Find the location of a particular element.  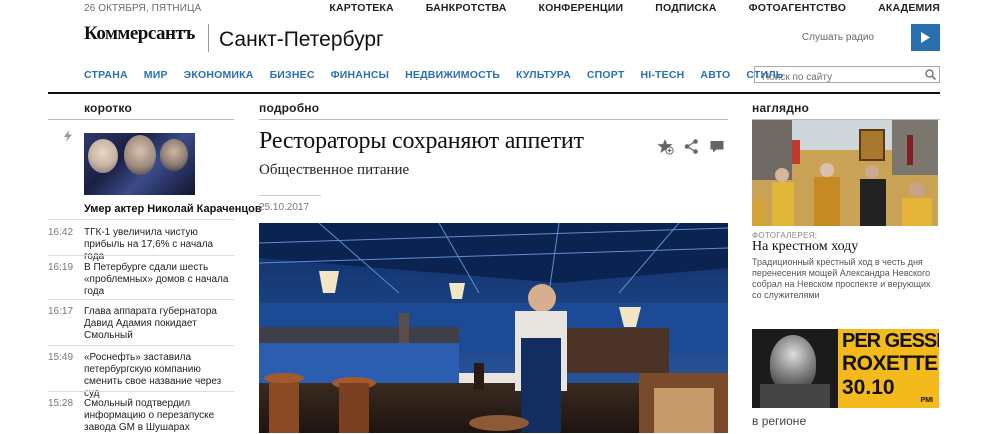

news-time: 16:17 is located at coordinates (61, 311).